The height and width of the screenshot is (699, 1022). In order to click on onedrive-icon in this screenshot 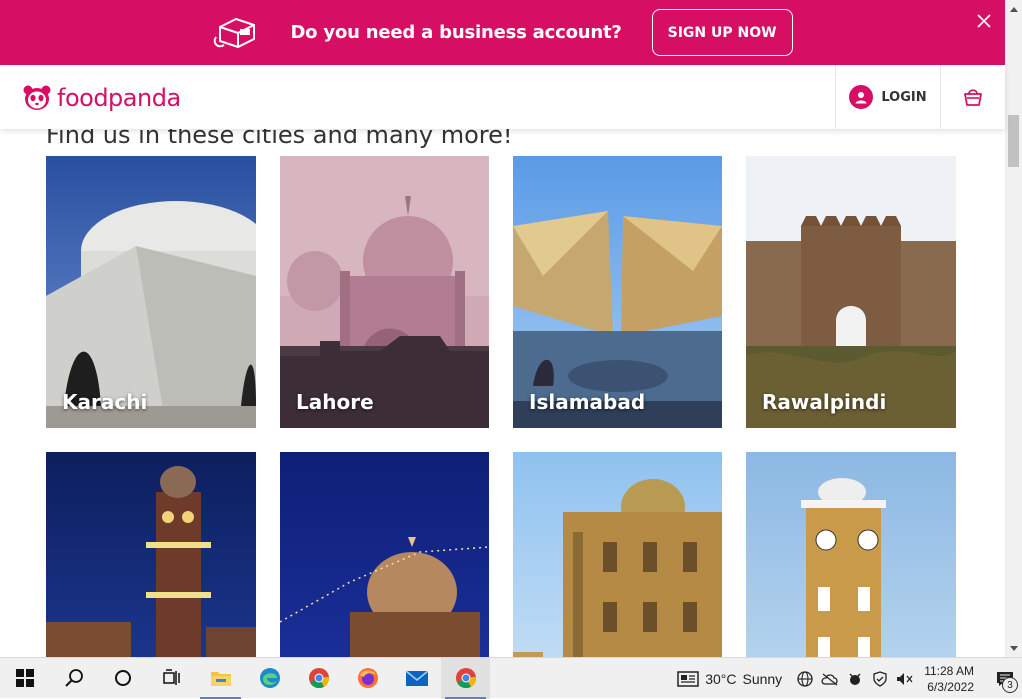, I will do `click(830, 679)`.